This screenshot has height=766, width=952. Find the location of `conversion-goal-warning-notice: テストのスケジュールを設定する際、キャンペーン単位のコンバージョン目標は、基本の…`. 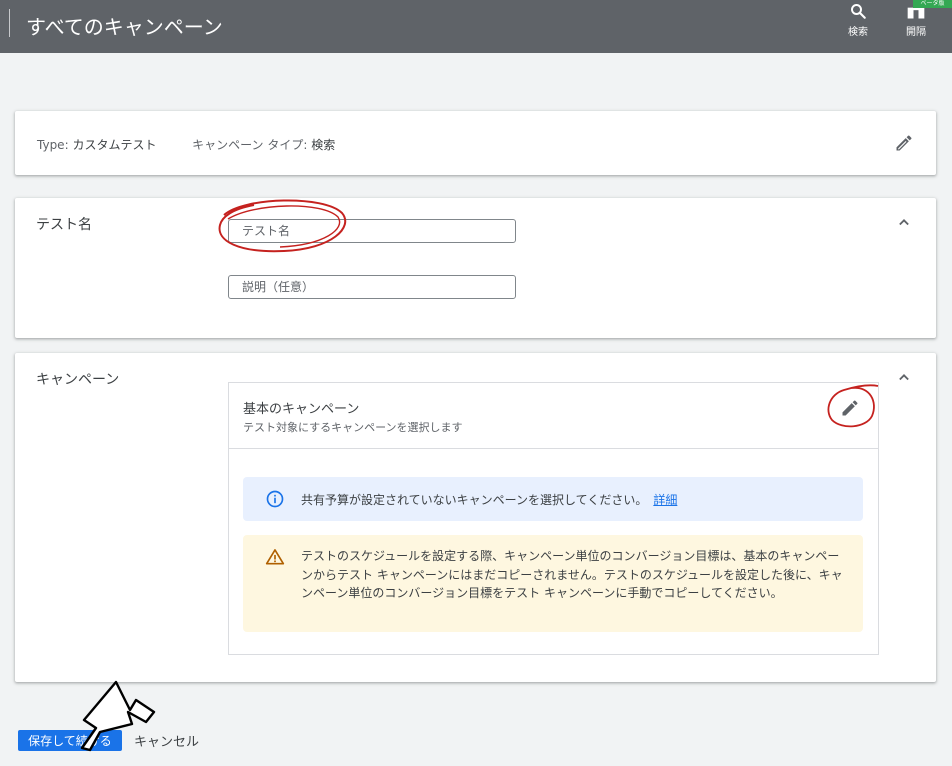

conversion-goal-warning-notice: テストのスケジュールを設定する際、キャンペーン単位のコンバージョン目標は、基本の… is located at coordinates (553, 583).